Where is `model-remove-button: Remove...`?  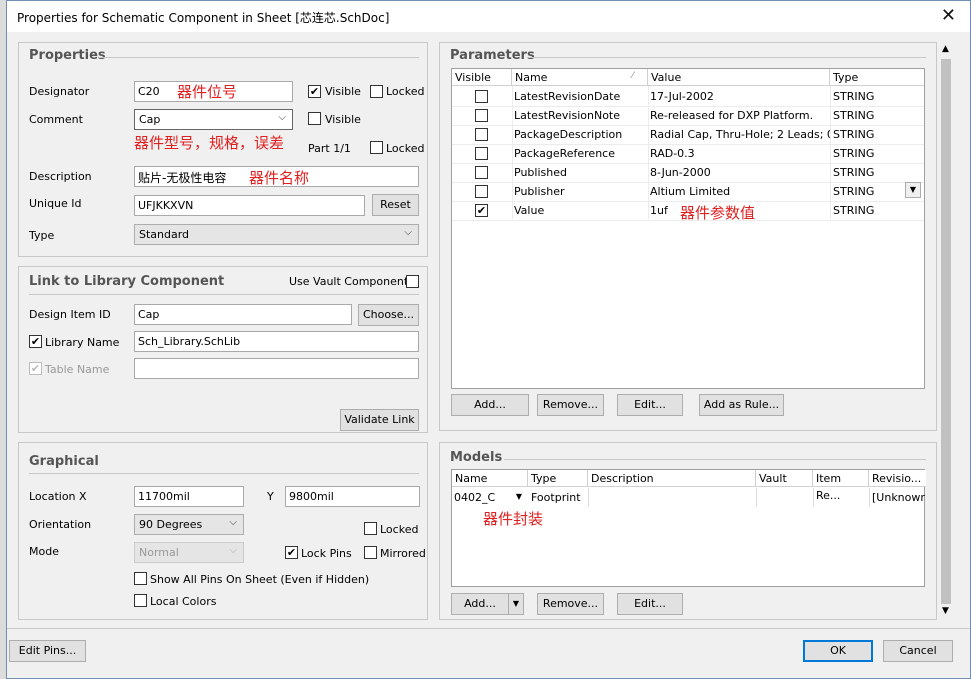
model-remove-button: Remove... is located at coordinates (570, 604).